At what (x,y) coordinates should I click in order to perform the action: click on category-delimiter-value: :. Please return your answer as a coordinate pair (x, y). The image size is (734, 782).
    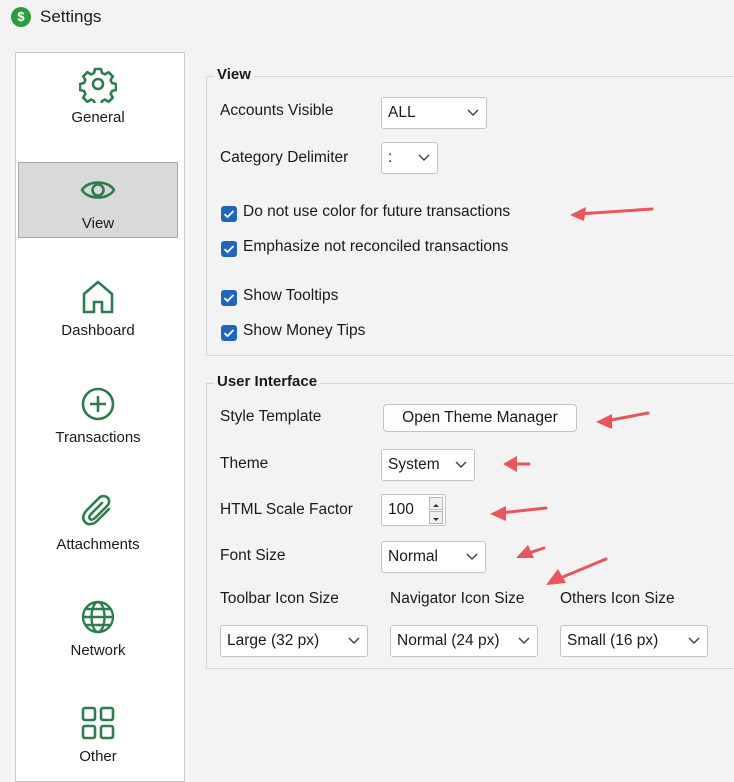
    Looking at the image, I should click on (390, 157).